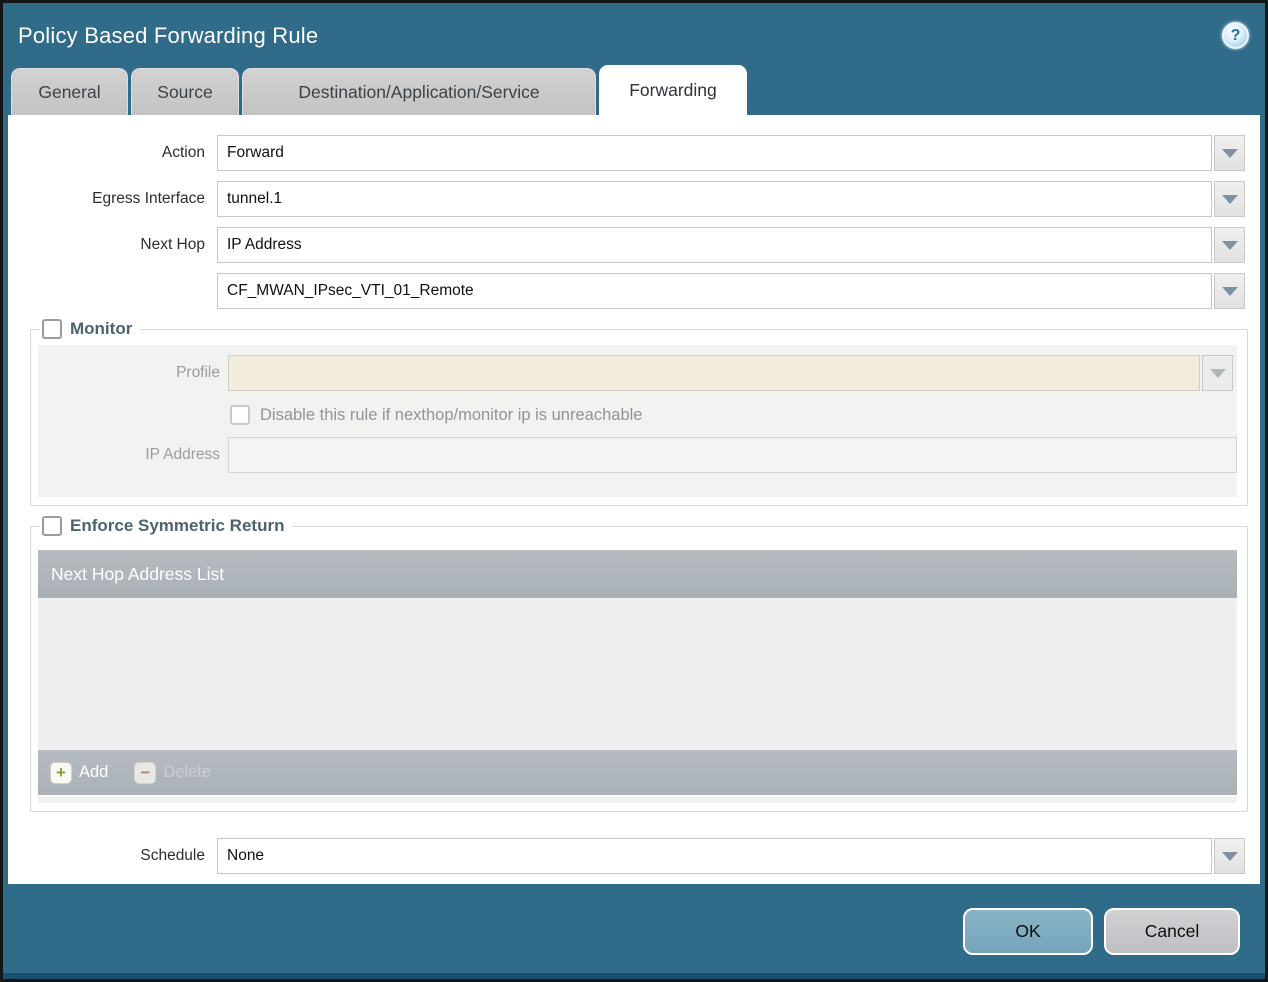 The image size is (1268, 982). Describe the element at coordinates (637, 800) in the screenshot. I see `table-bottom-strip` at that location.